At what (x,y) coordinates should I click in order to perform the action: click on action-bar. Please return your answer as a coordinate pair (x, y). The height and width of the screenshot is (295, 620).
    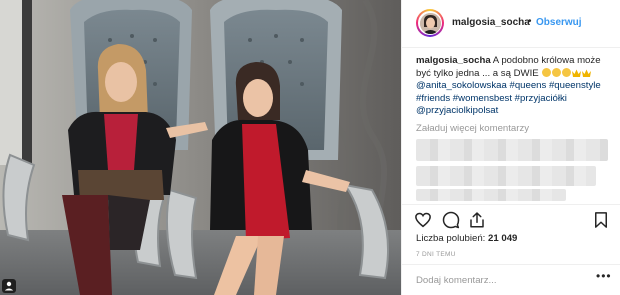
    Looking at the image, I should click on (511, 219).